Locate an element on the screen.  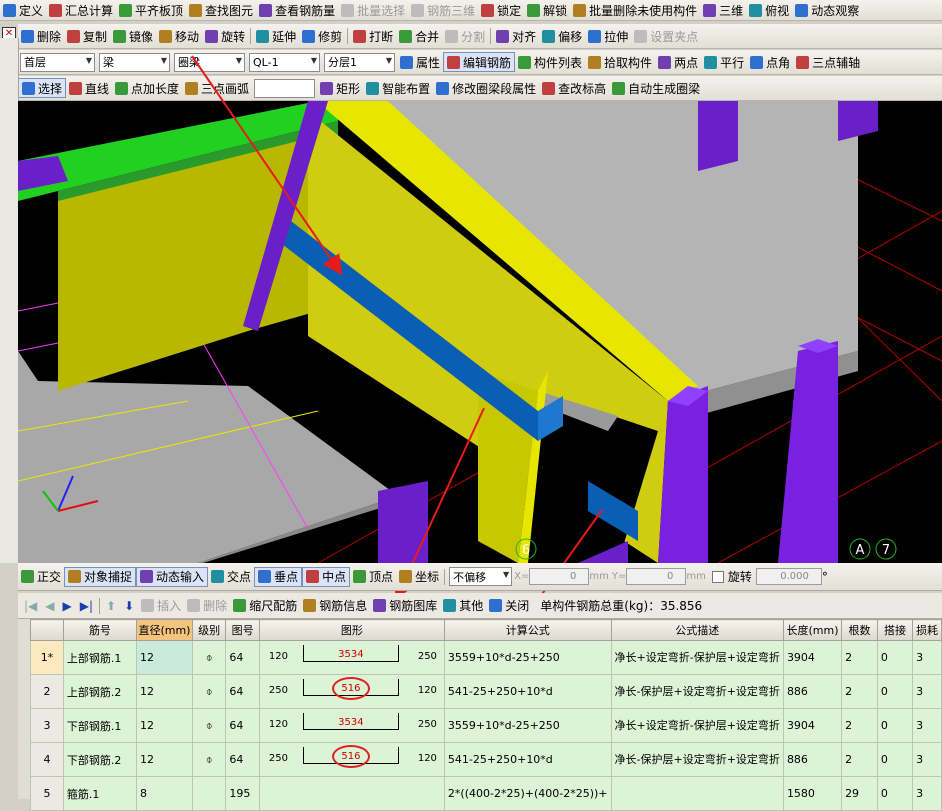
toolbar3-button-2: 编辑钢筋 is located at coordinates (479, 62).